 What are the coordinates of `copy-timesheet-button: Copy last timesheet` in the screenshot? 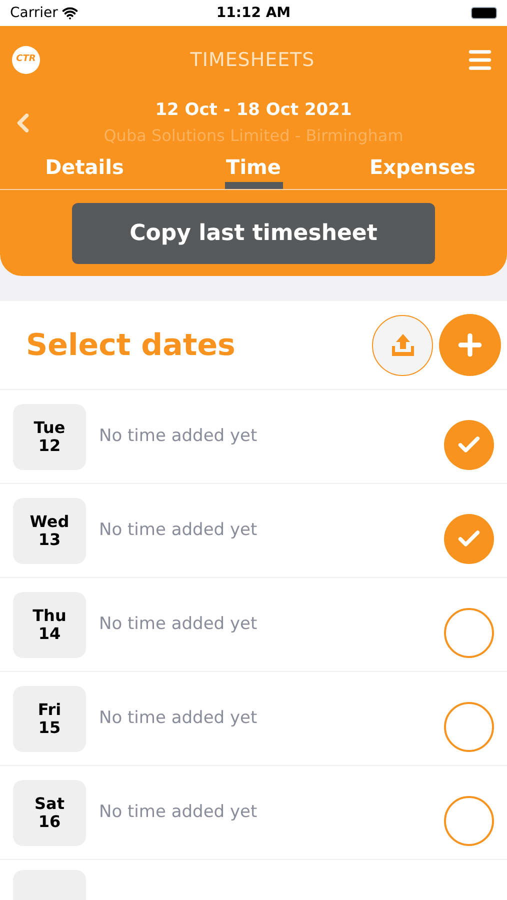 It's located at (253, 233).